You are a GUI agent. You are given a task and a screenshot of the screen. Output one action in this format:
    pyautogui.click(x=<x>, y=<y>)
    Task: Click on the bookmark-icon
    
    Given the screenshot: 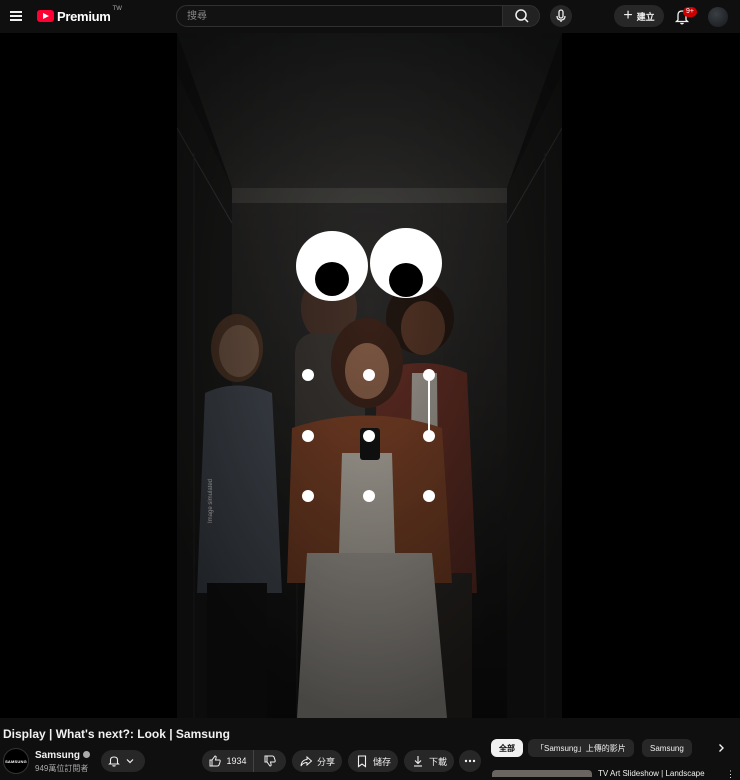 What is the action you would take?
    pyautogui.click(x=362, y=761)
    